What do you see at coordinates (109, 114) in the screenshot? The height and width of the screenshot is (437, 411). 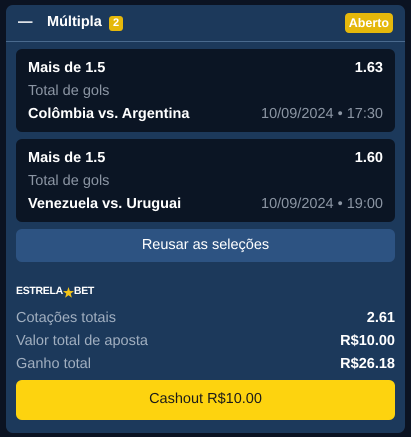 I see `match-name: Colômbia vs. Argentina` at bounding box center [109, 114].